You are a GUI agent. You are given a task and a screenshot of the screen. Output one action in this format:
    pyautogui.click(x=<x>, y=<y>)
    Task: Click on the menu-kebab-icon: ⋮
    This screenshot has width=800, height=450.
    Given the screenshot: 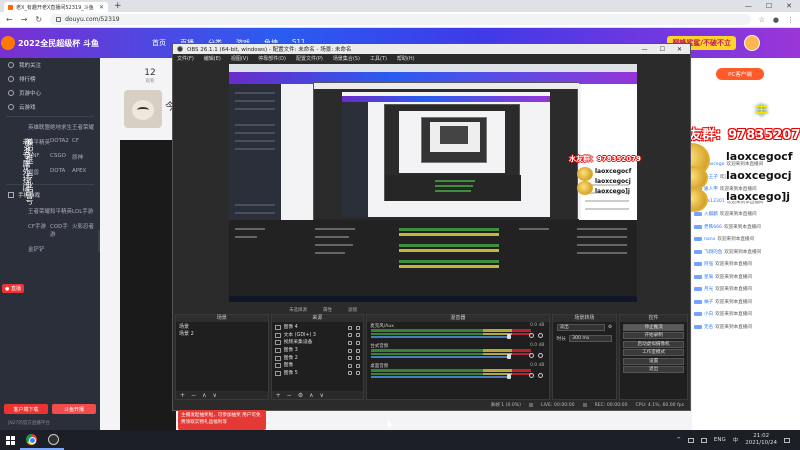 What is the action you would take?
    pyautogui.click(x=790, y=20)
    